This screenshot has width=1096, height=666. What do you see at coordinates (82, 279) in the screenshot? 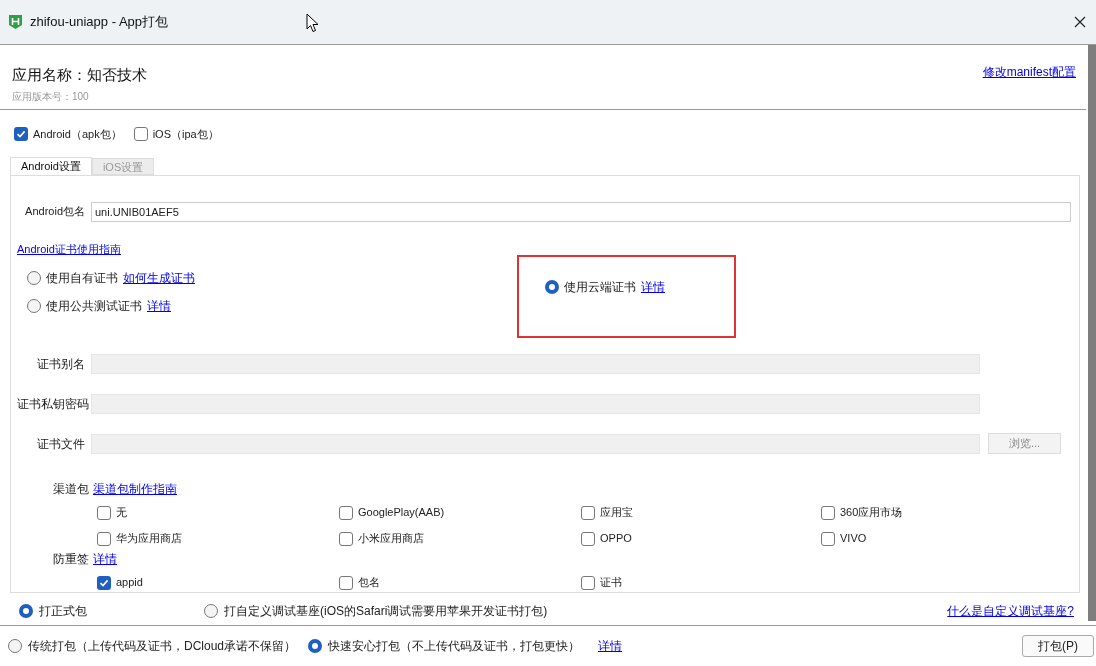
I see `radio-label: 使用自有证书` at bounding box center [82, 279].